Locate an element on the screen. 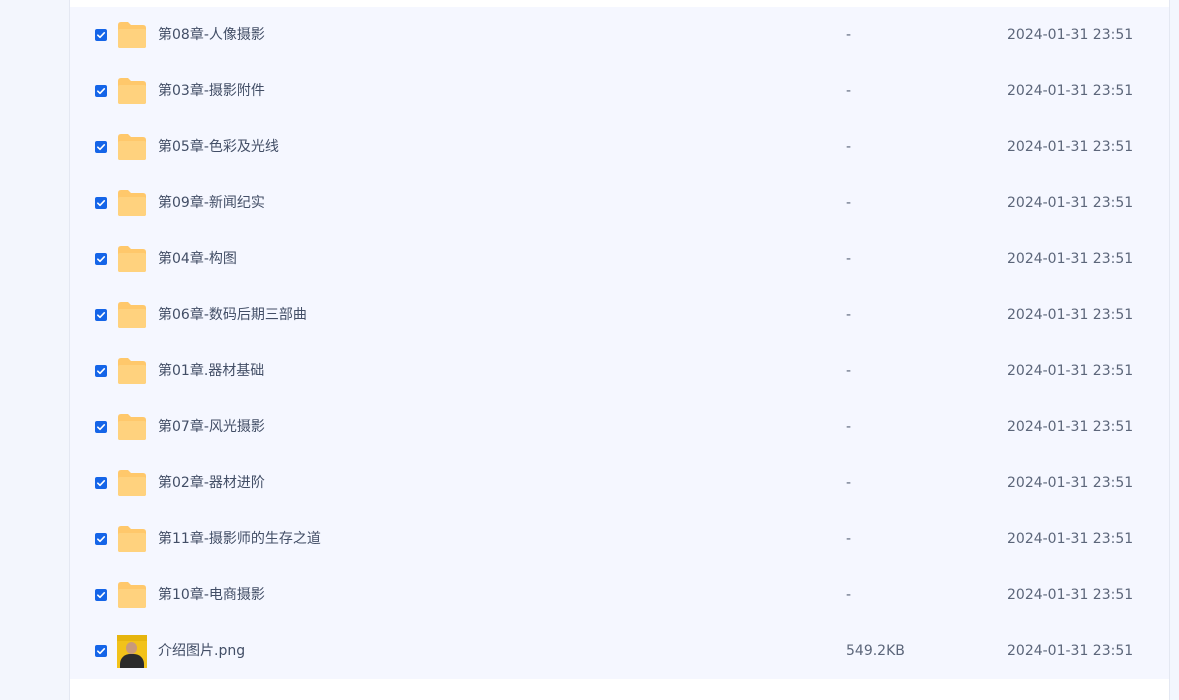 This screenshot has height=700, width=1179. file-name: 第07章-风光摄影 is located at coordinates (211, 427).